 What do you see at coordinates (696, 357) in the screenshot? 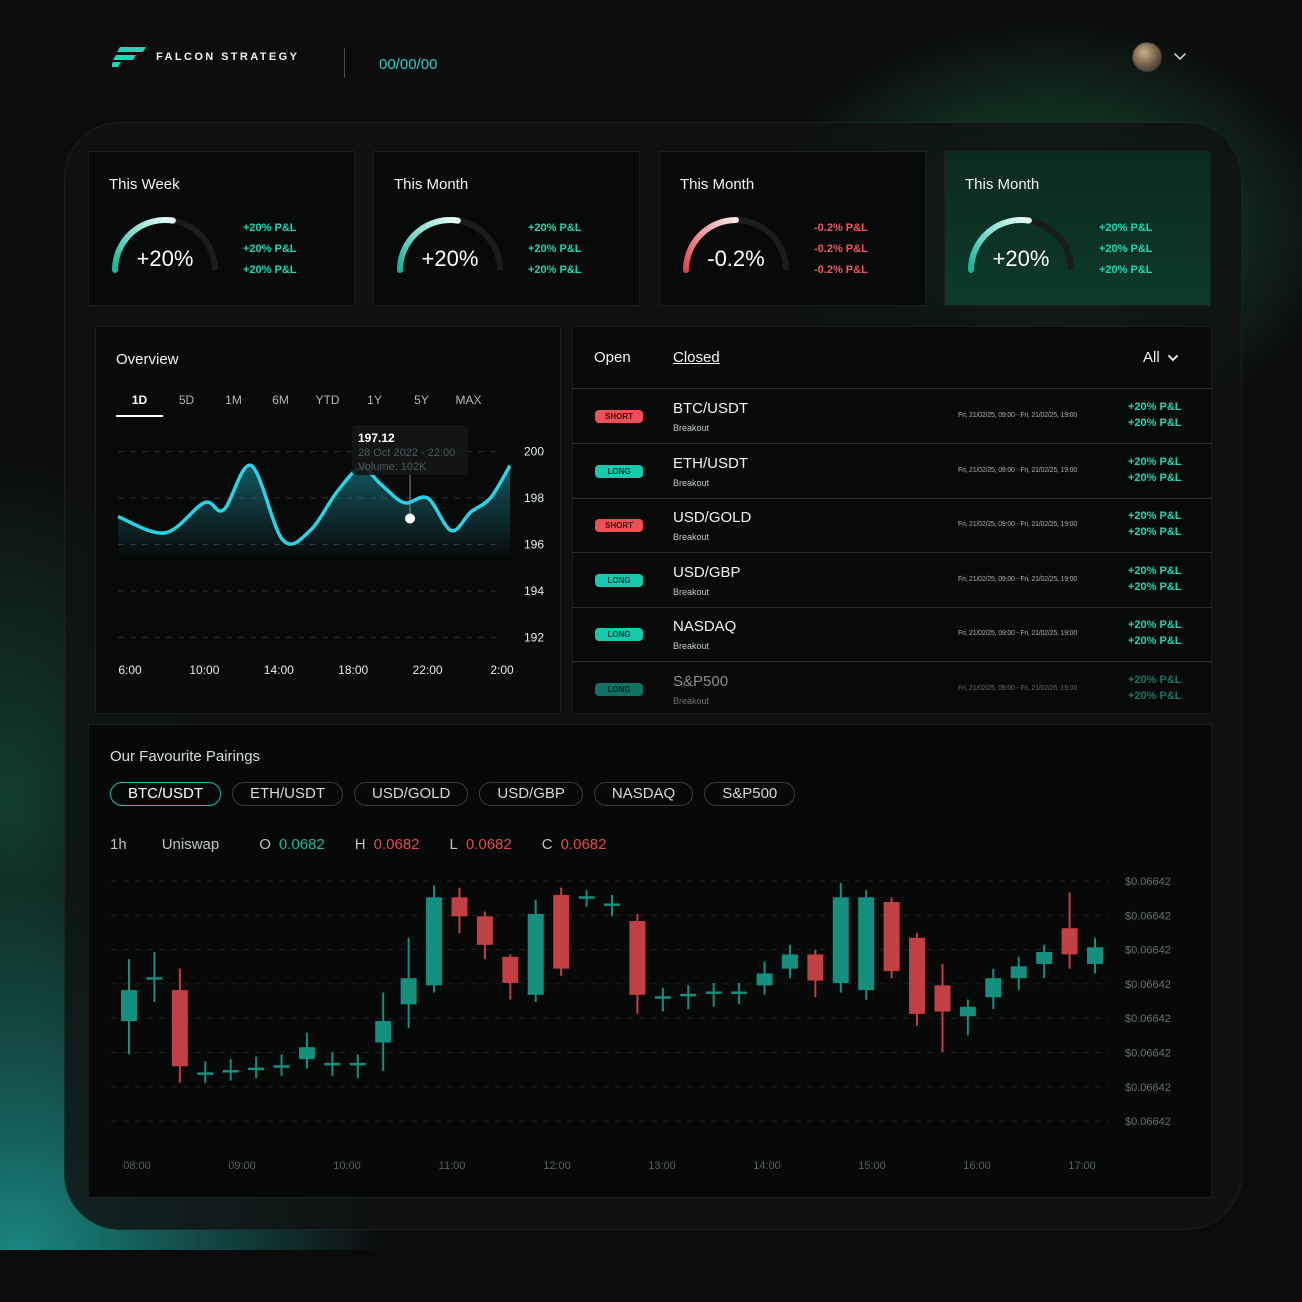
I see `tab-closed: Closed` at bounding box center [696, 357].